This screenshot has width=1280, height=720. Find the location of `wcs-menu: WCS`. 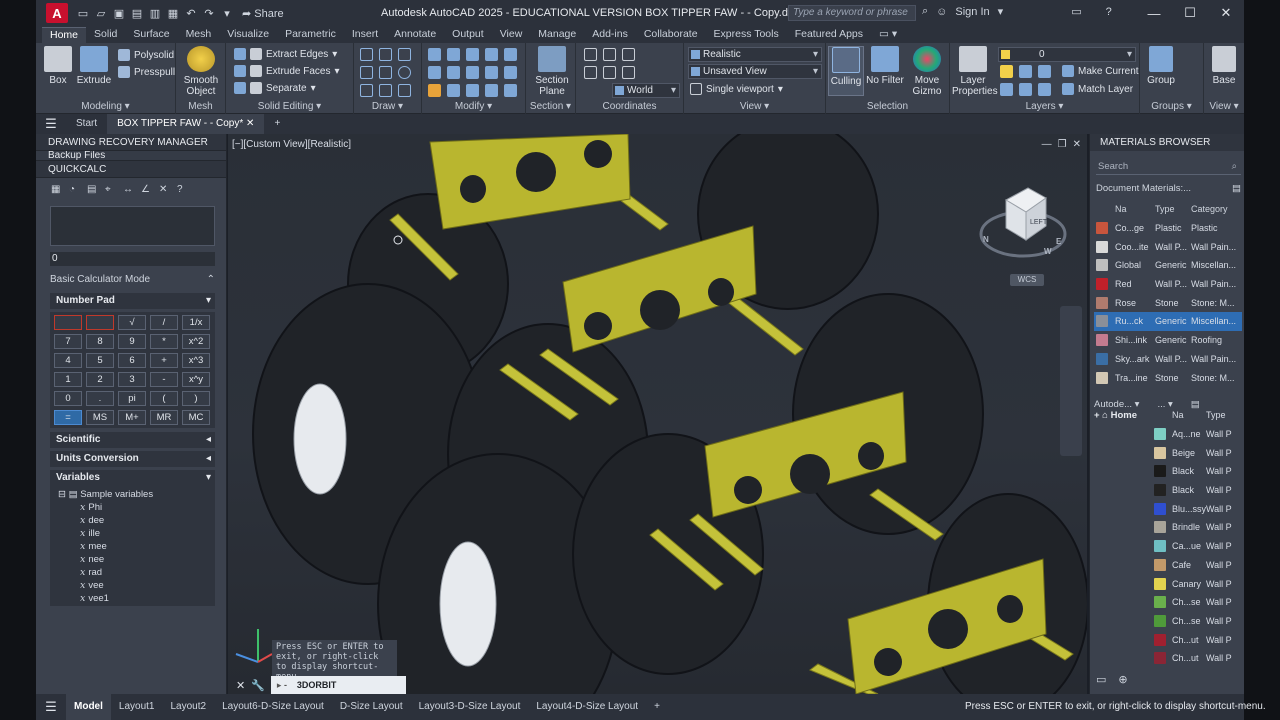

wcs-menu: WCS is located at coordinates (1027, 280).